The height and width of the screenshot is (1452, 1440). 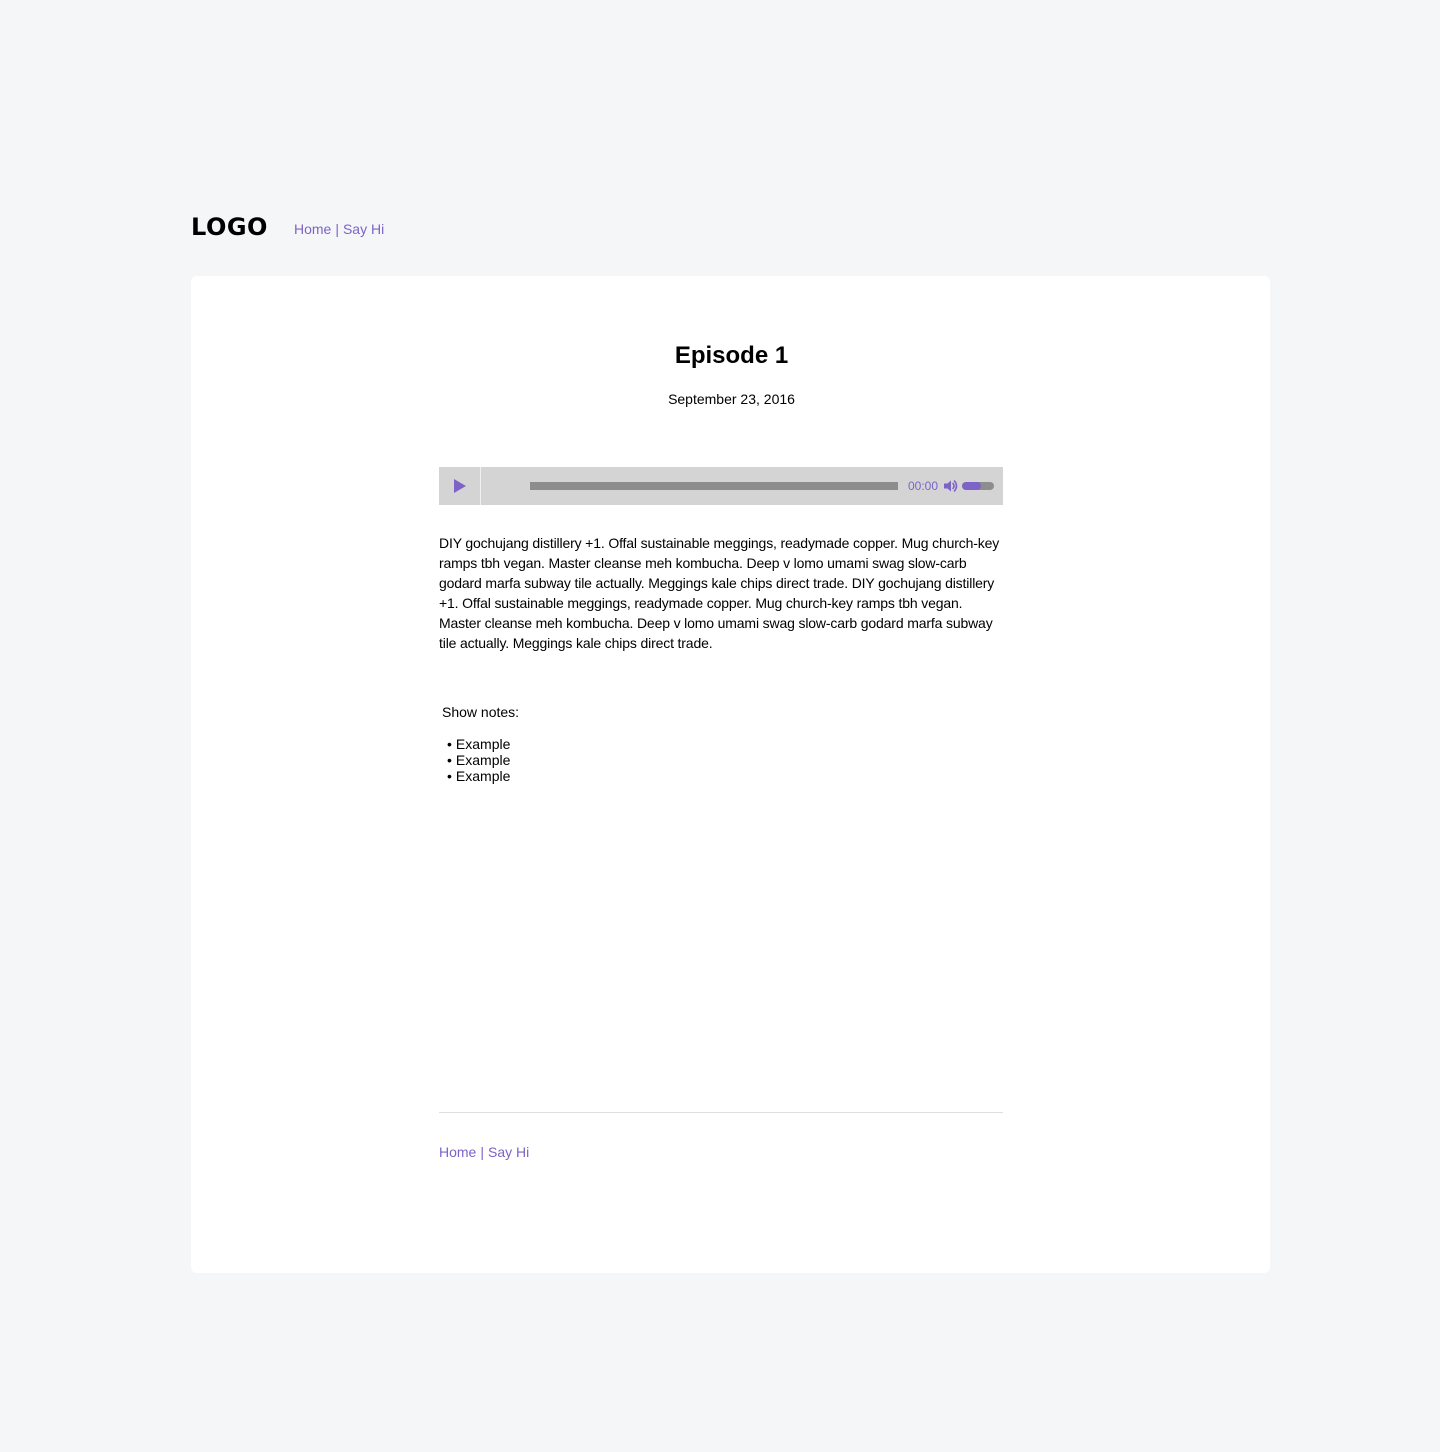 I want to click on site-header: LOGO Home | Say Hi, so click(x=287, y=227).